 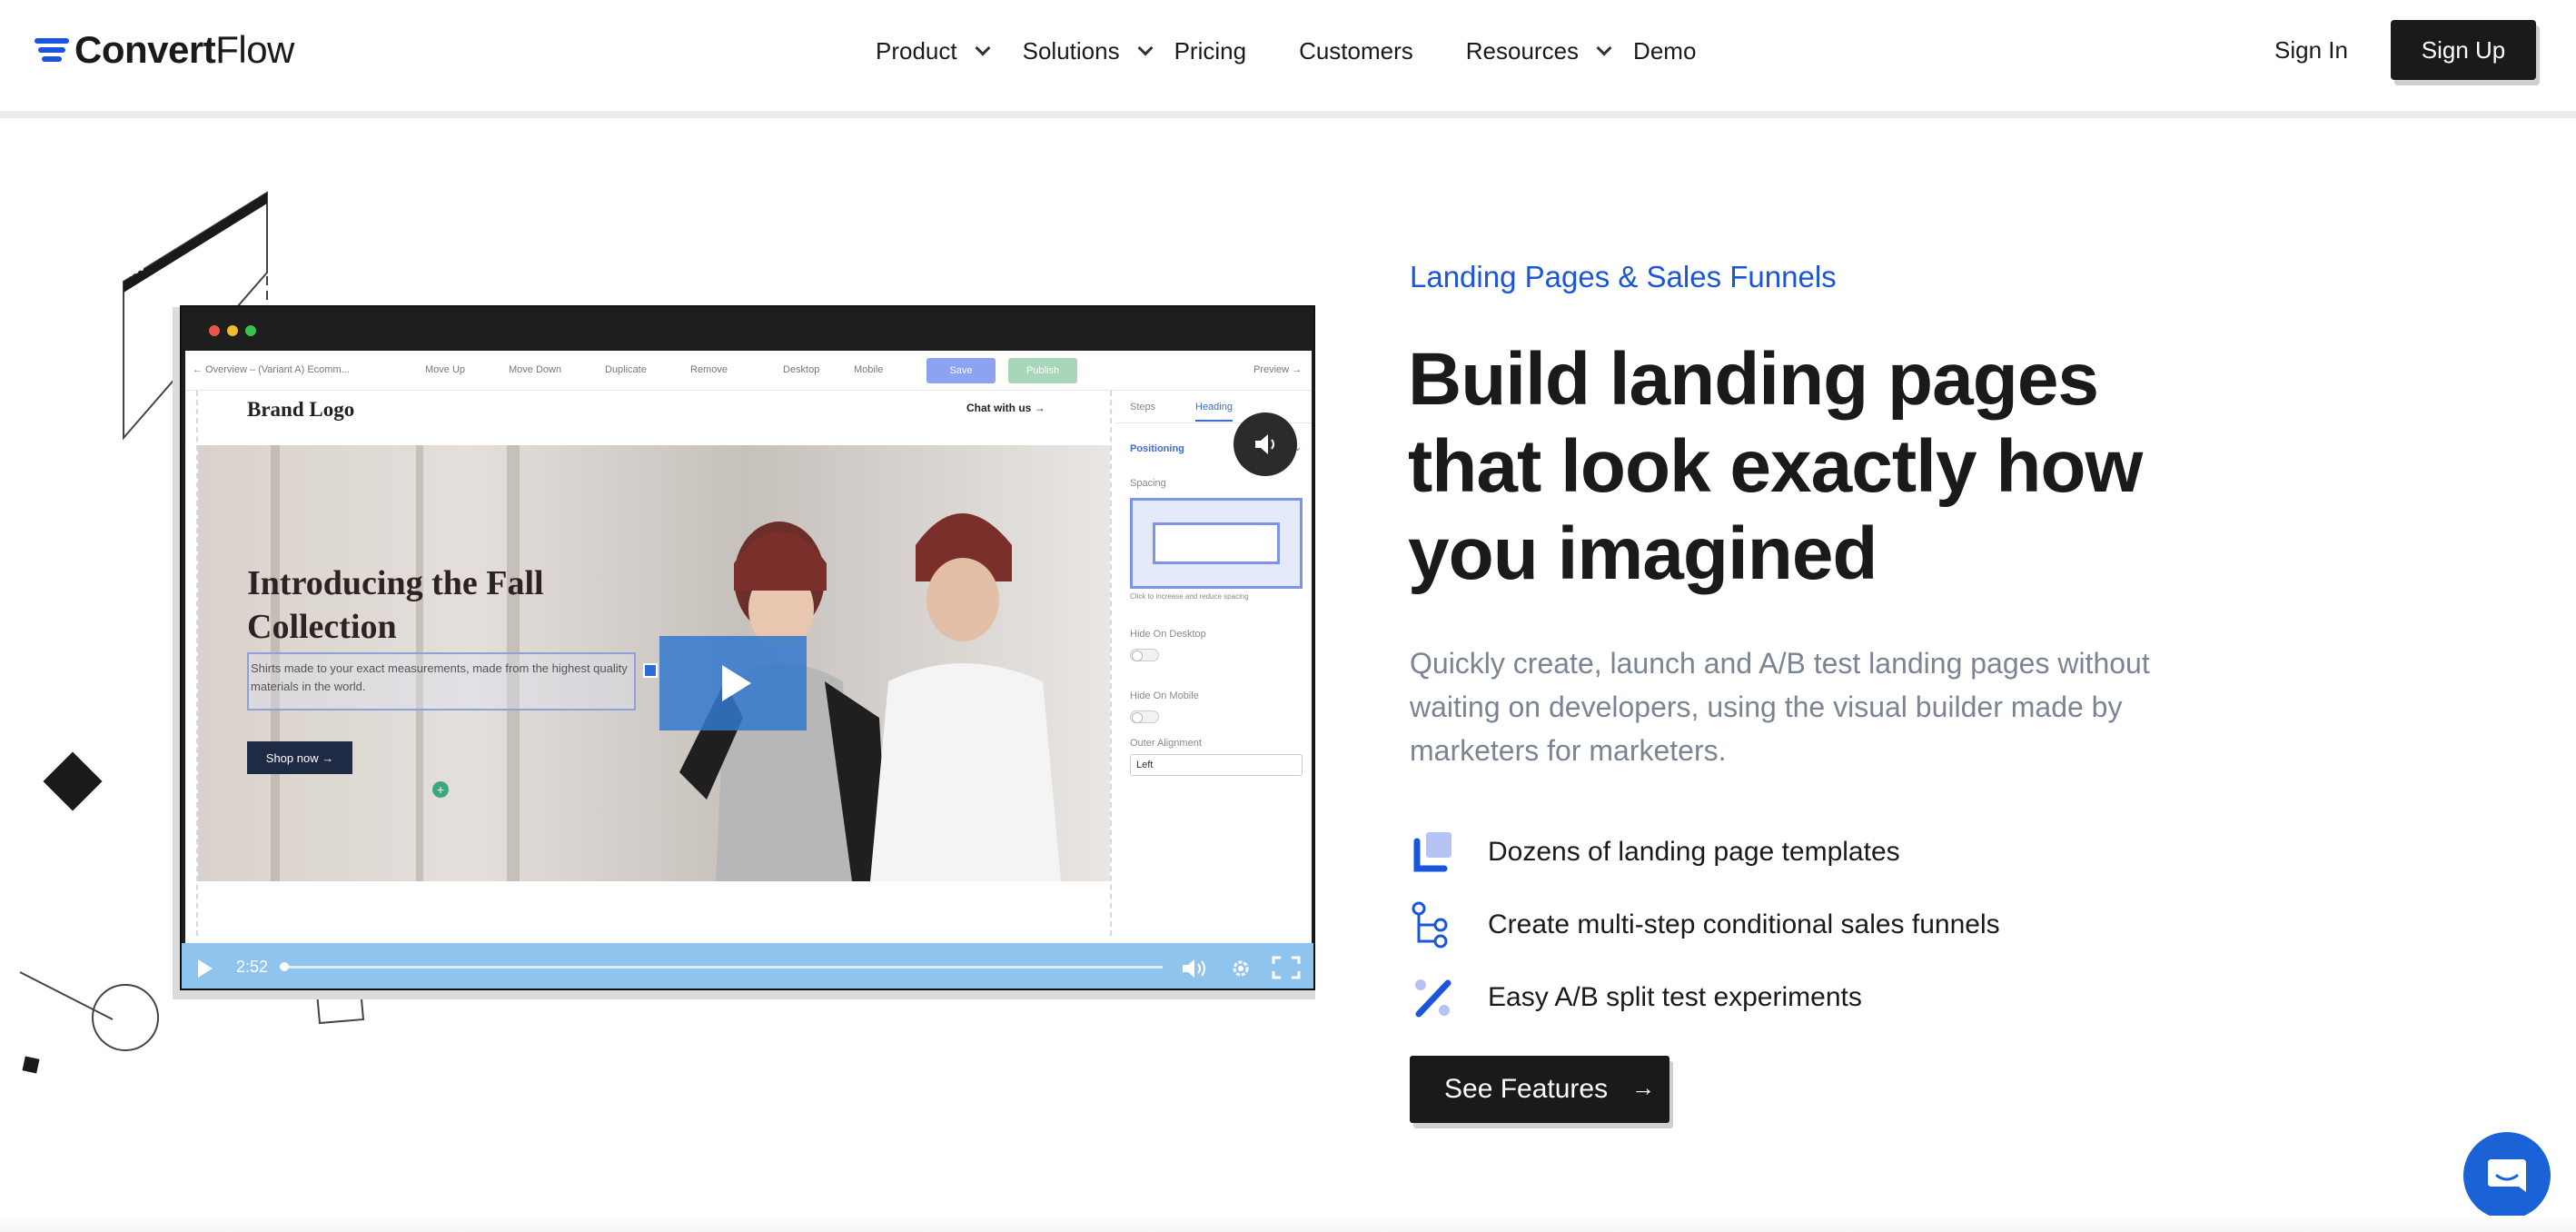 I want to click on split-test-icon, so click(x=1433, y=997).